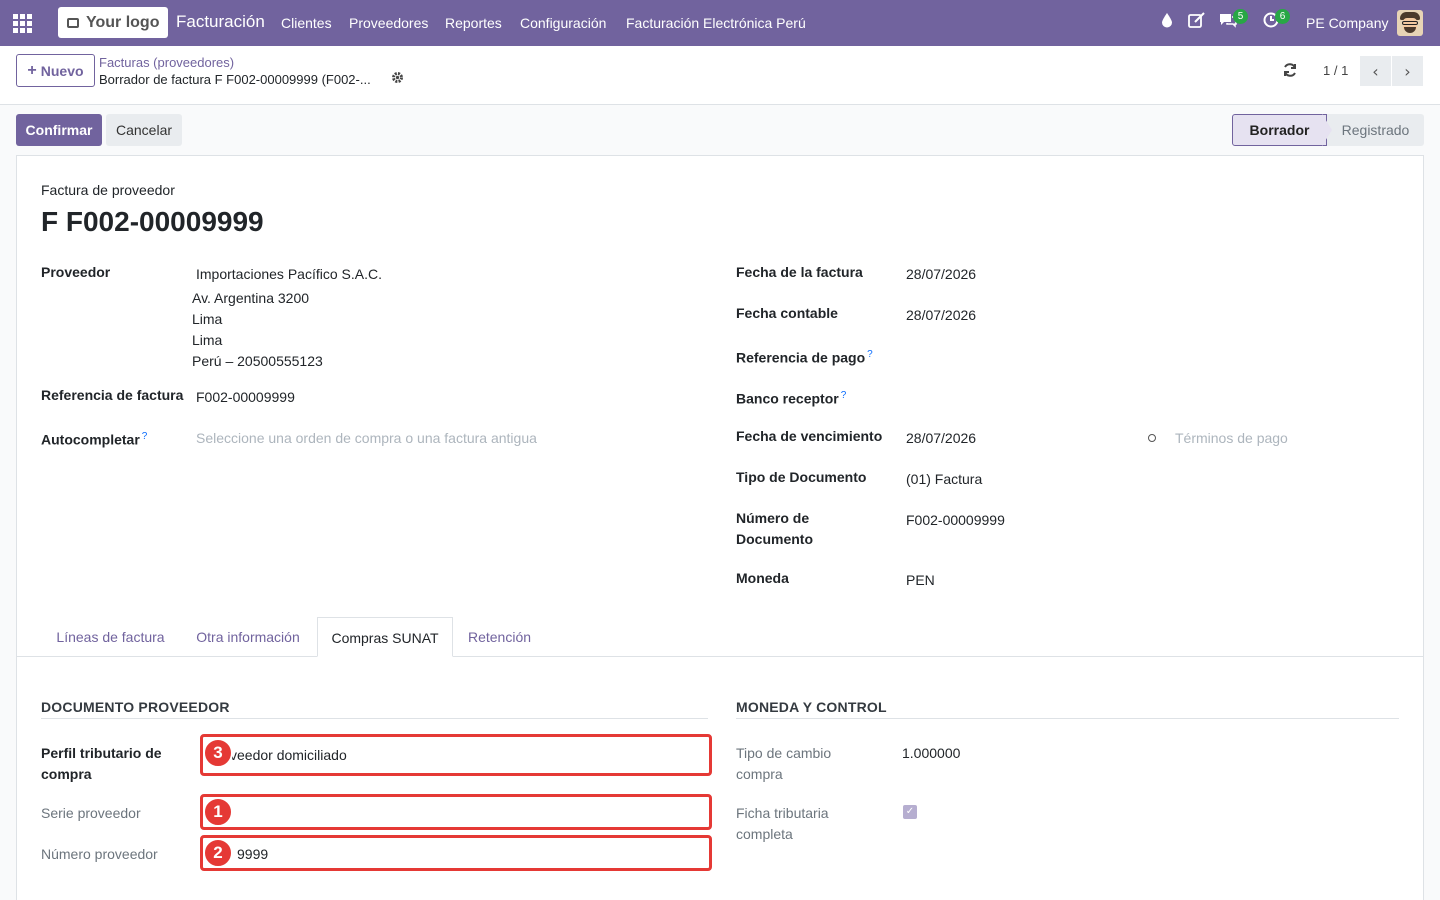  Describe the element at coordinates (720, 130) in the screenshot. I see `status-bar: Confirmar Cancelar Borrador Registrado` at that location.